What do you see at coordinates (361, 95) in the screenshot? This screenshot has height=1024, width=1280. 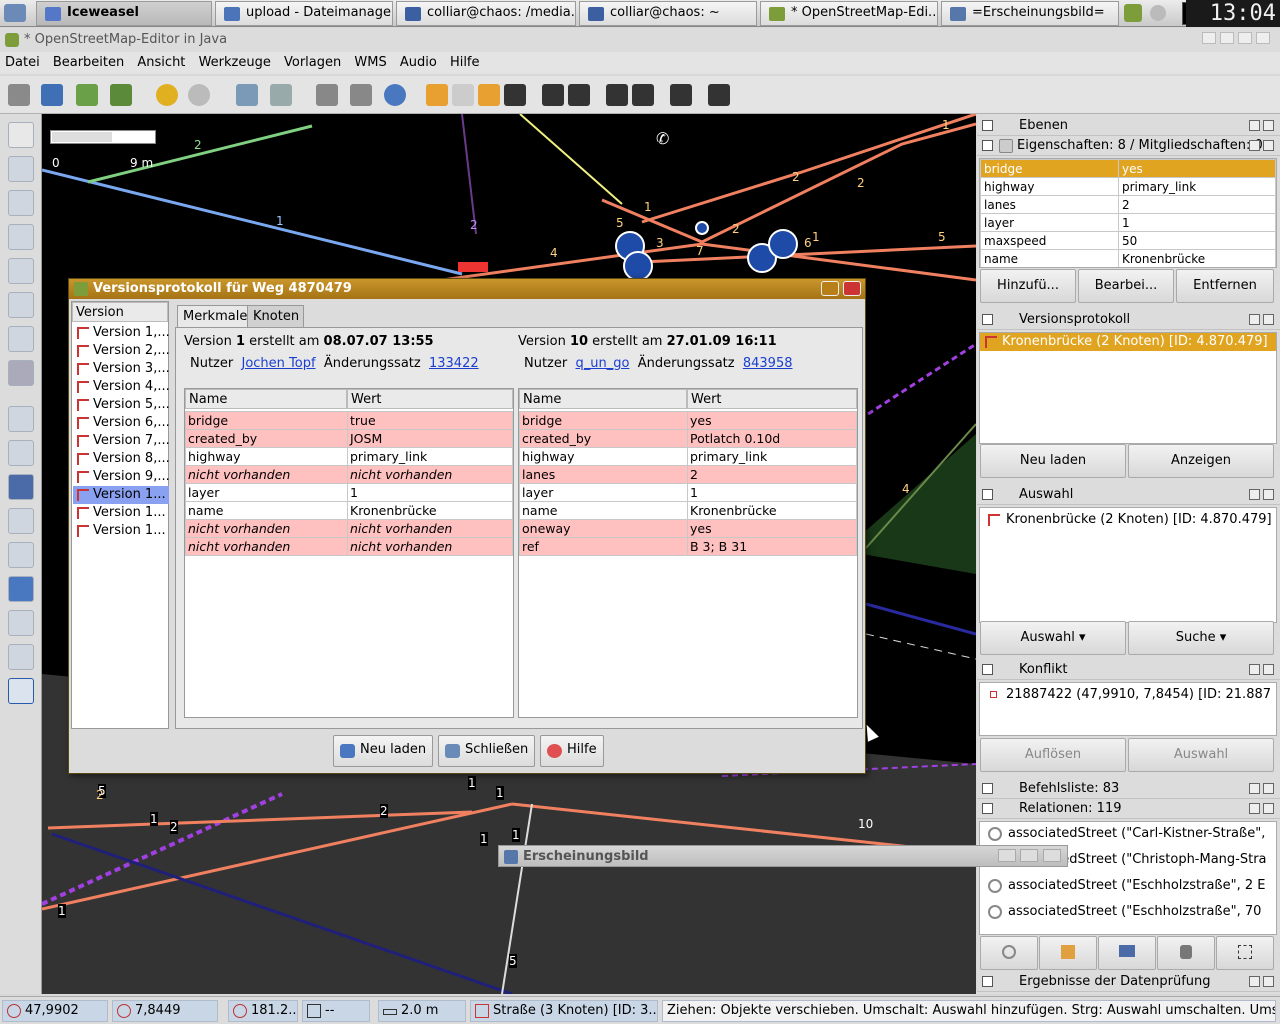 I see `combine-way-icon` at bounding box center [361, 95].